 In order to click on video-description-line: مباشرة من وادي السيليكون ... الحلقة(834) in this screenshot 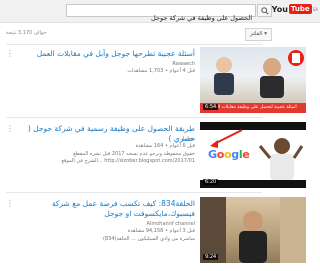, I will do `click(149, 239)`.